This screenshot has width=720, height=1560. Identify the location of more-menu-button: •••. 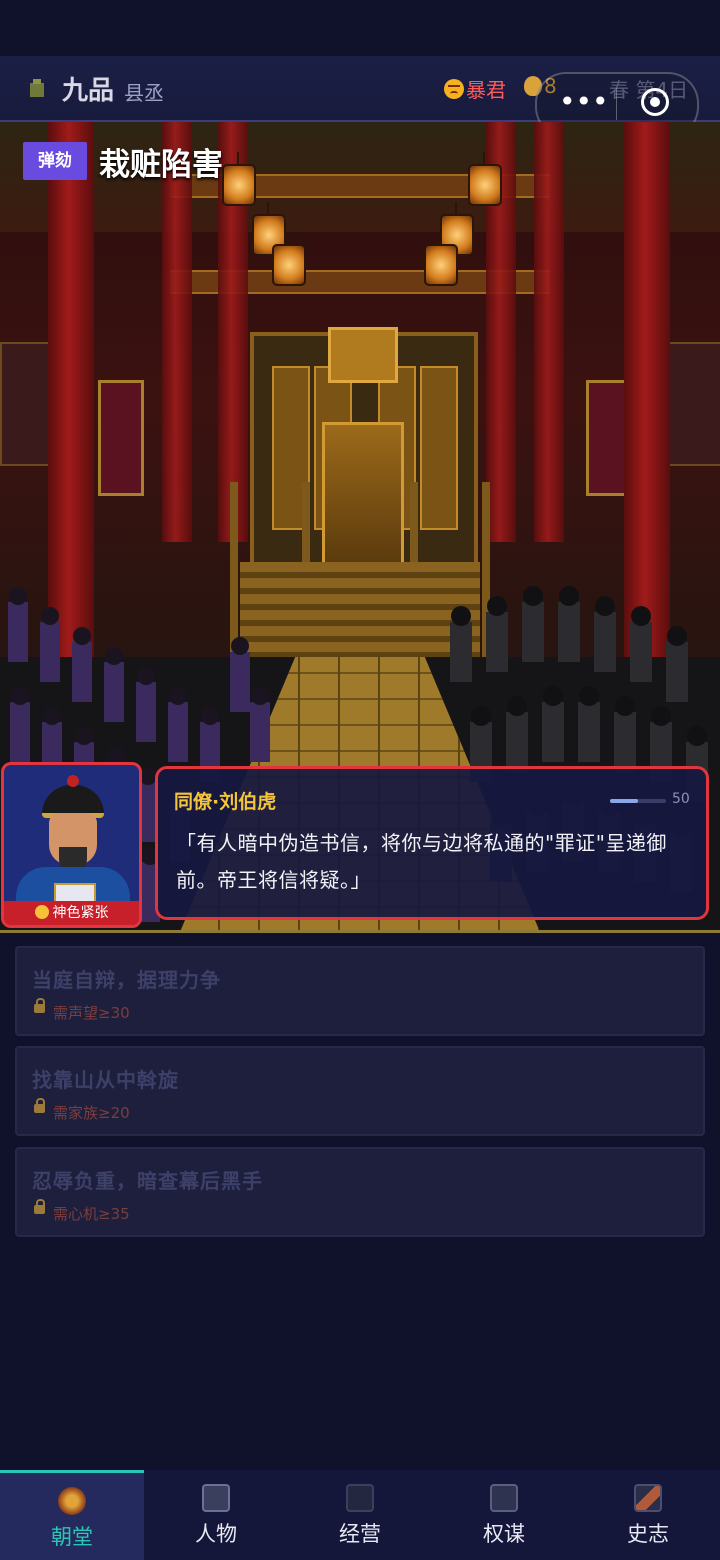
(584, 102).